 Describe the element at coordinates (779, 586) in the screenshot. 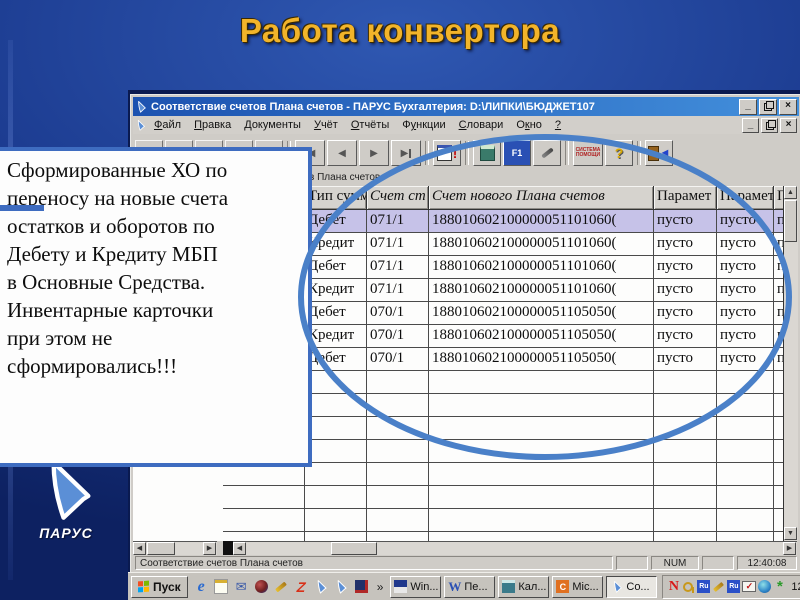

I see `flower-icon: *` at that location.